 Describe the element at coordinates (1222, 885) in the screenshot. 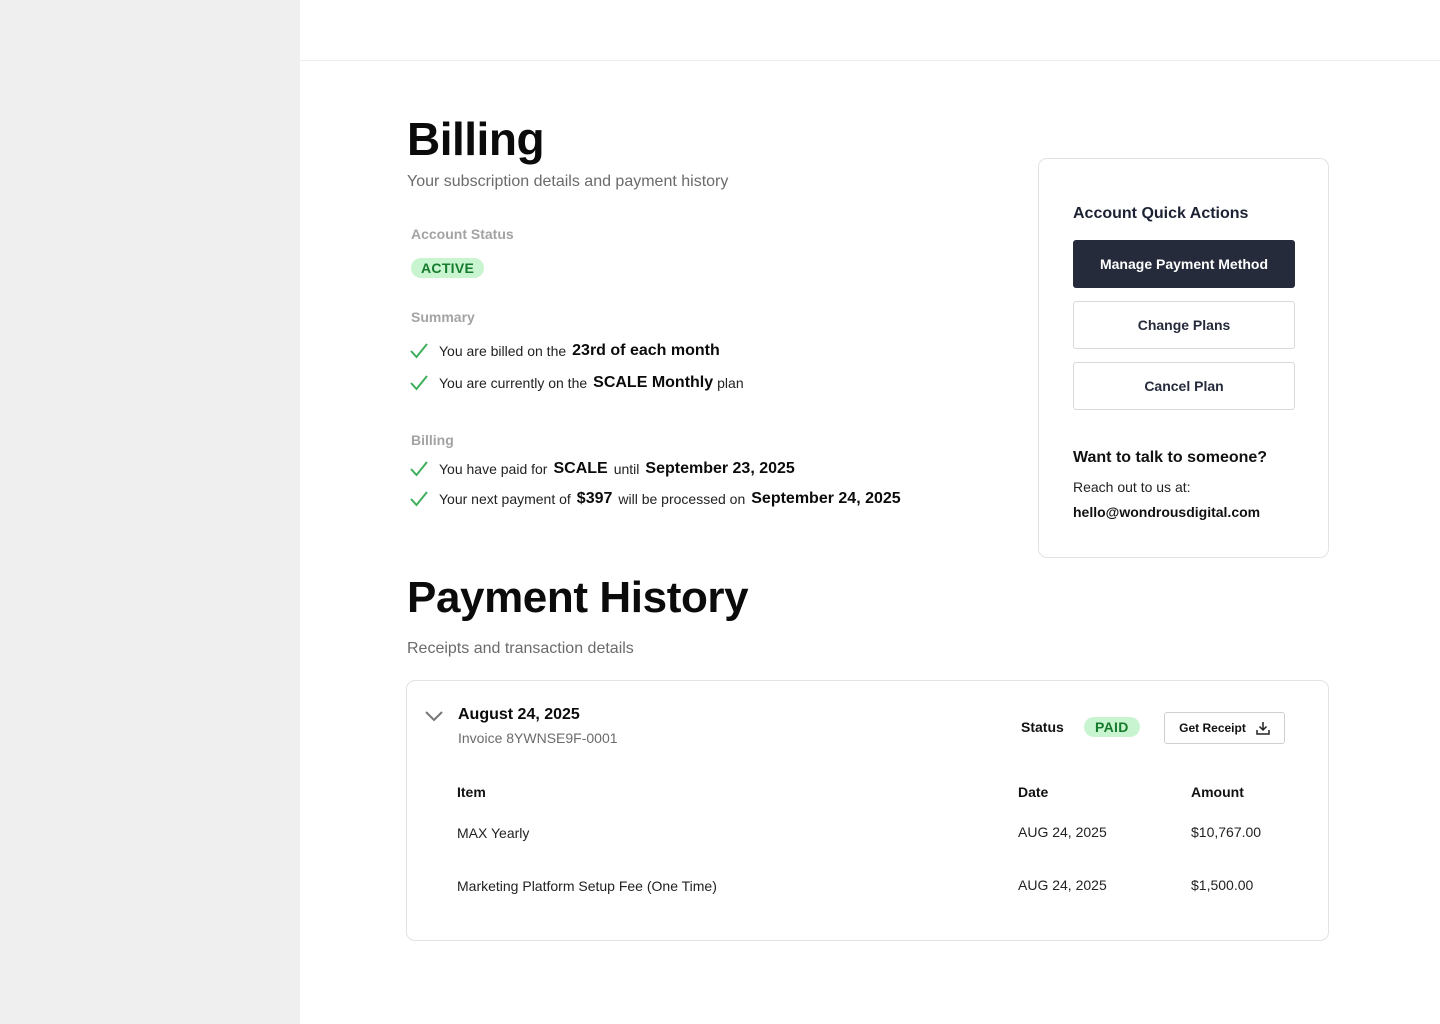

I see `table-row-amount: $1,500.00` at that location.